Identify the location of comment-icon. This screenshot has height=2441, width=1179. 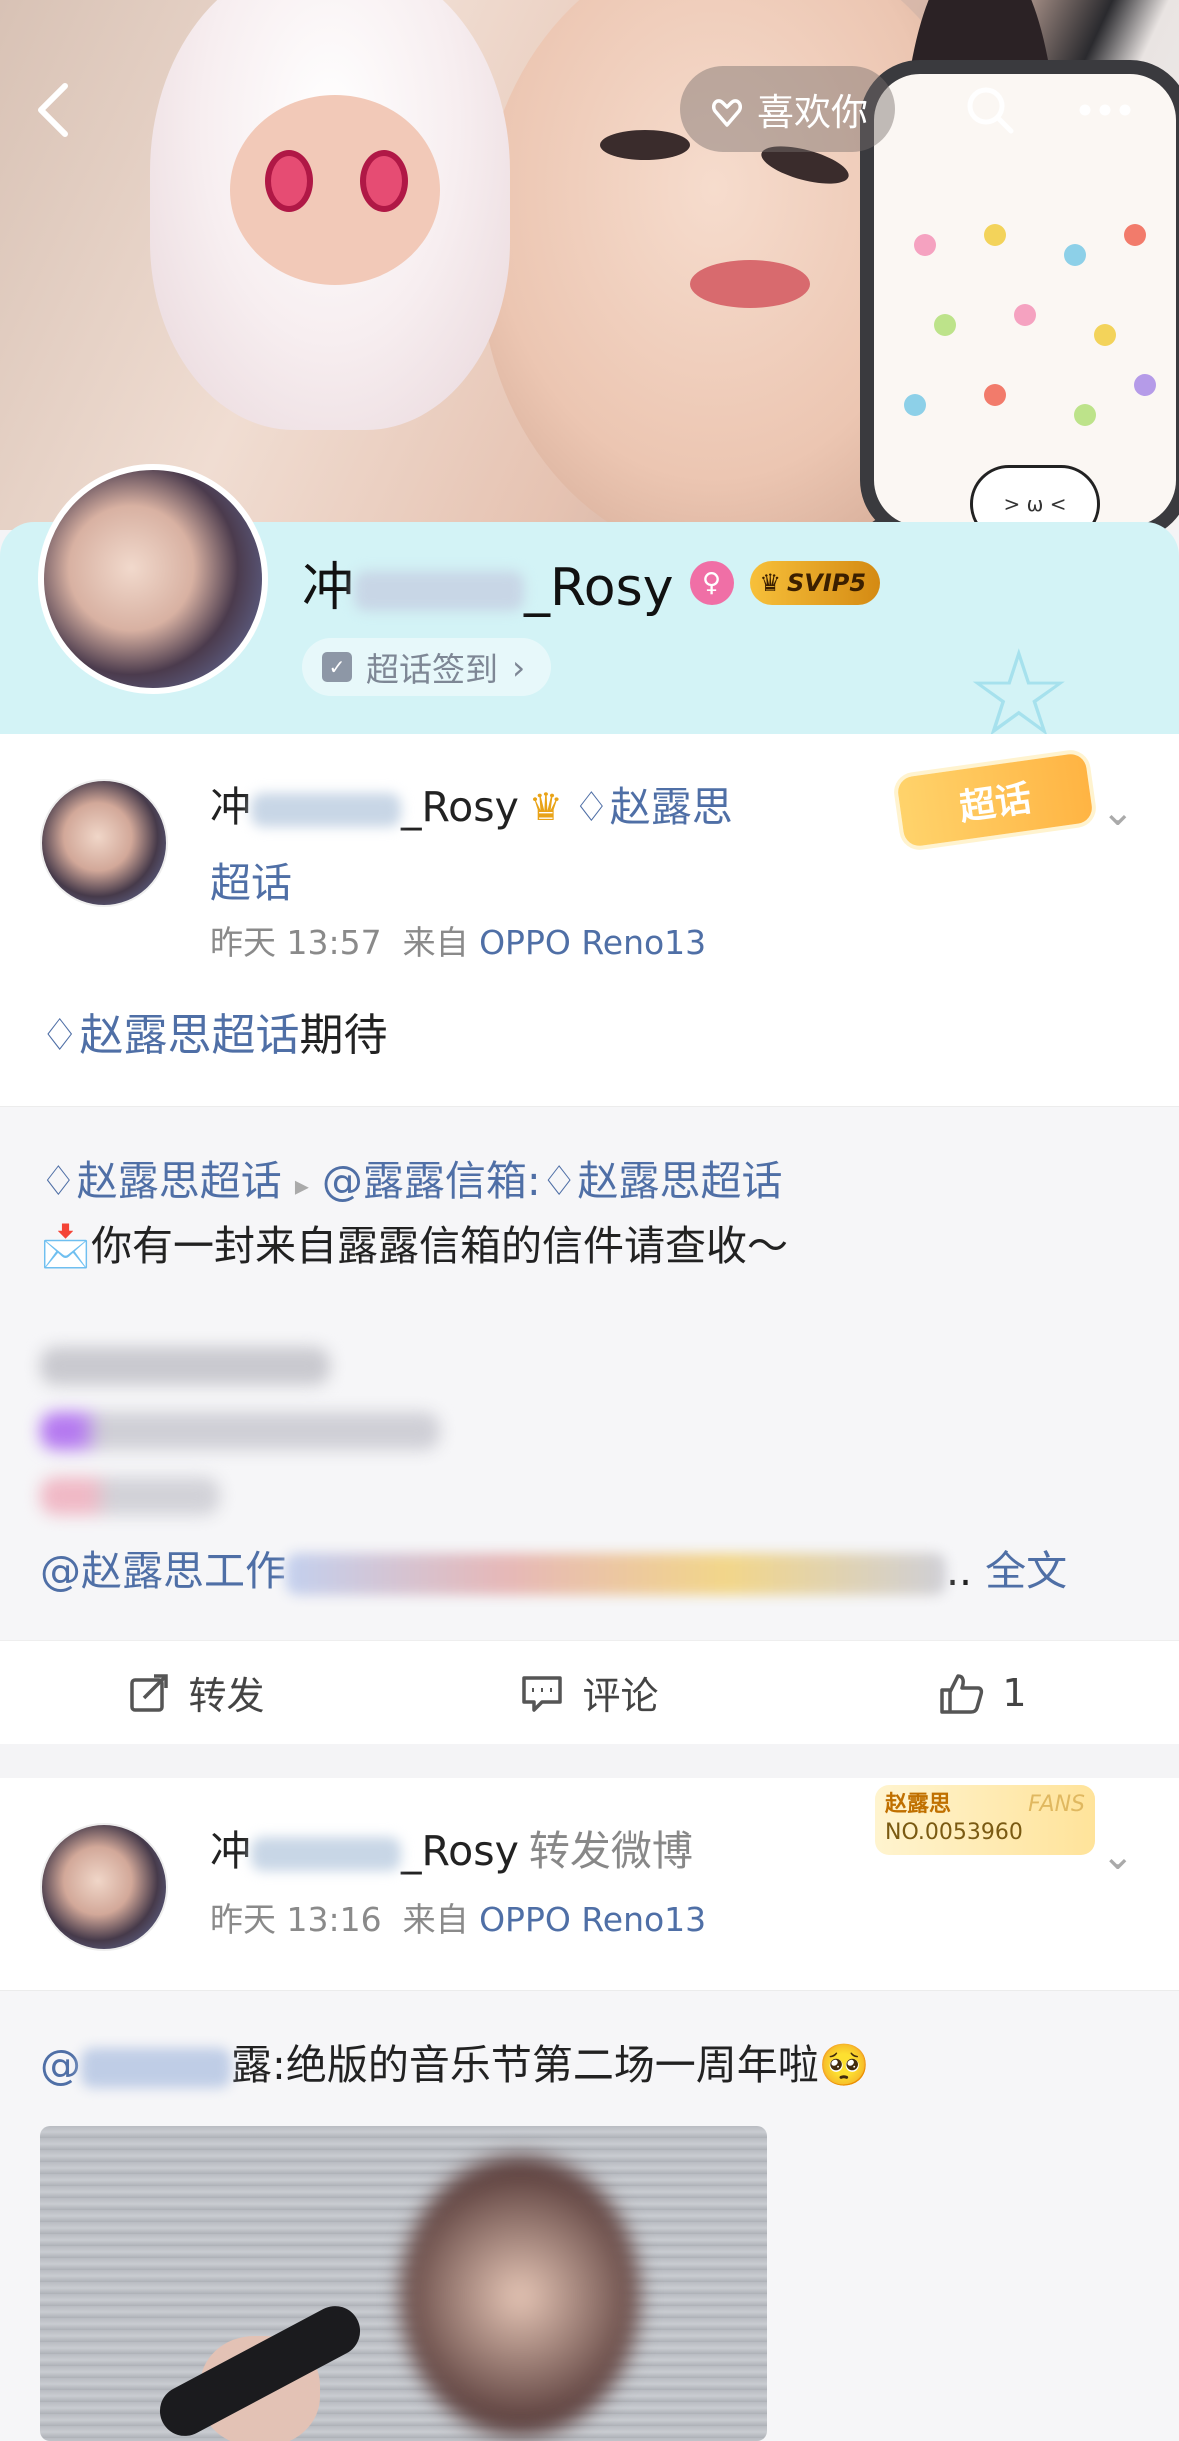
(542, 1693).